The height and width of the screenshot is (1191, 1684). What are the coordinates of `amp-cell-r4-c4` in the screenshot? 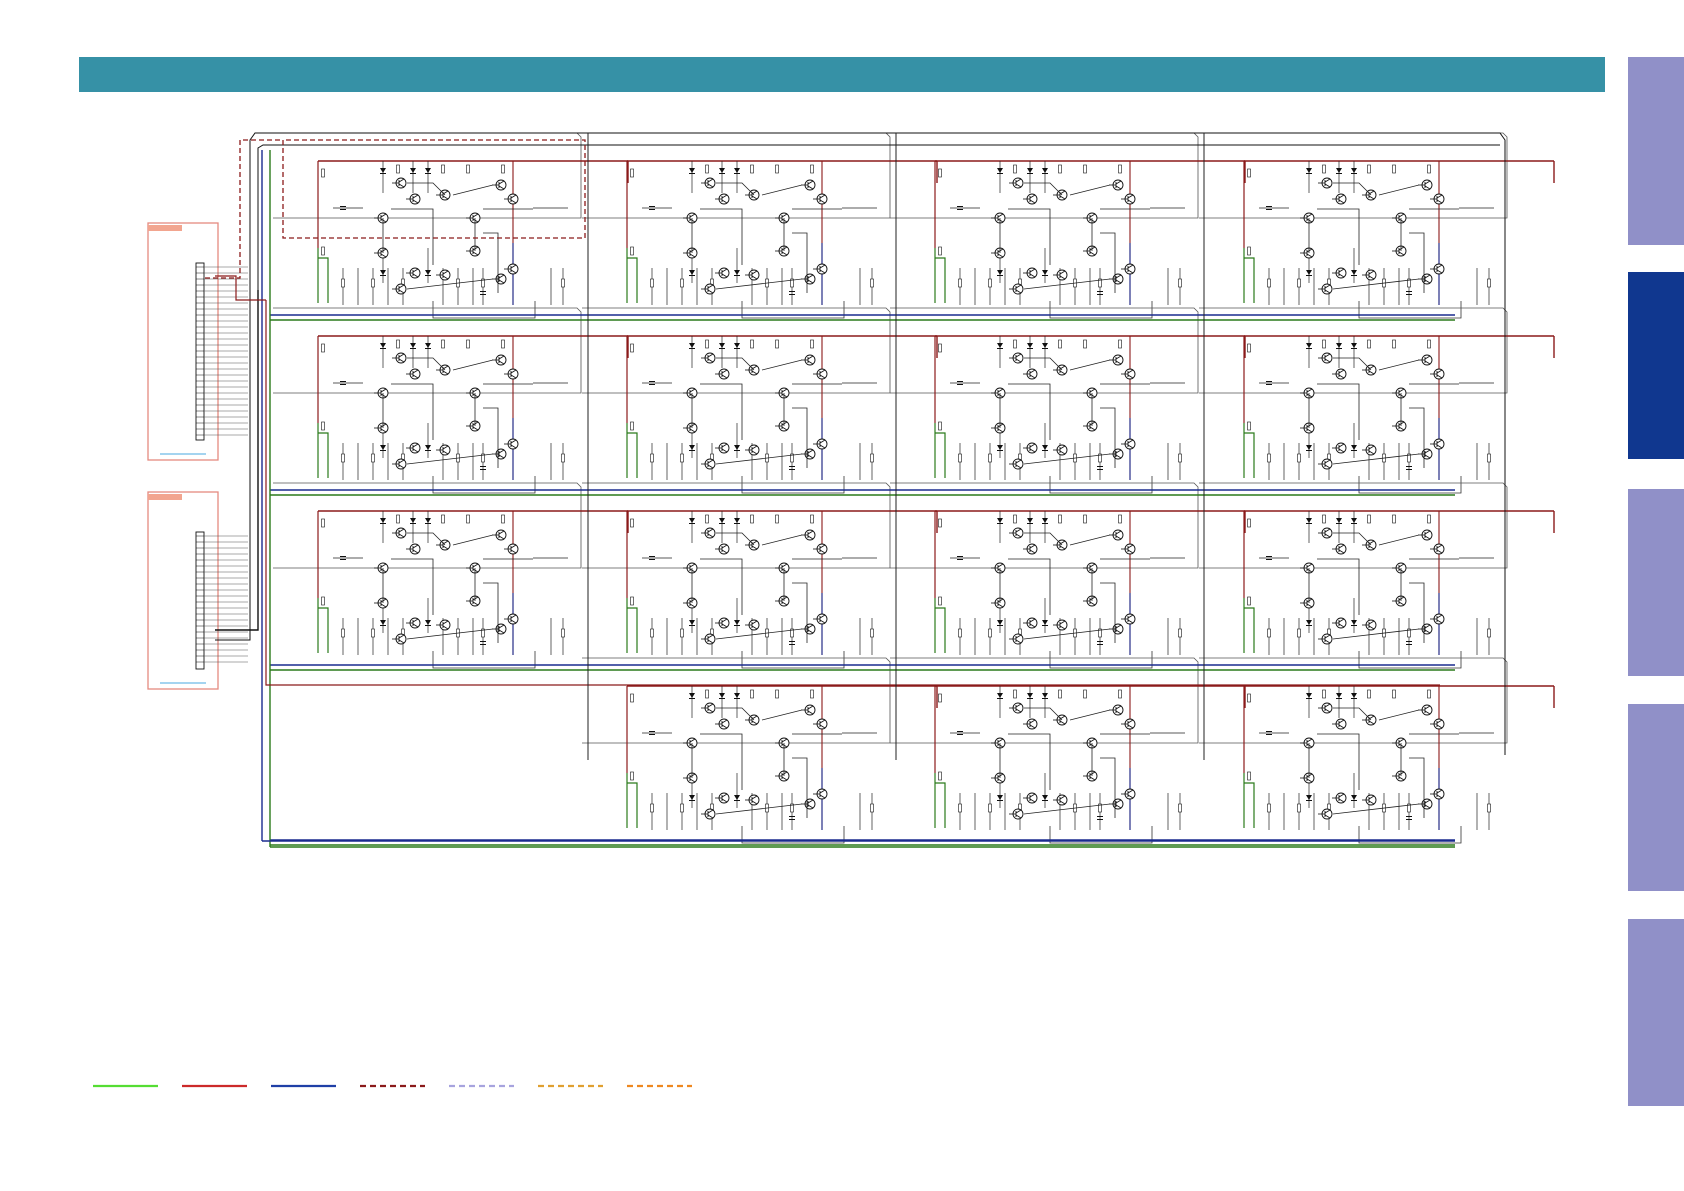 It's located at (1377, 750).